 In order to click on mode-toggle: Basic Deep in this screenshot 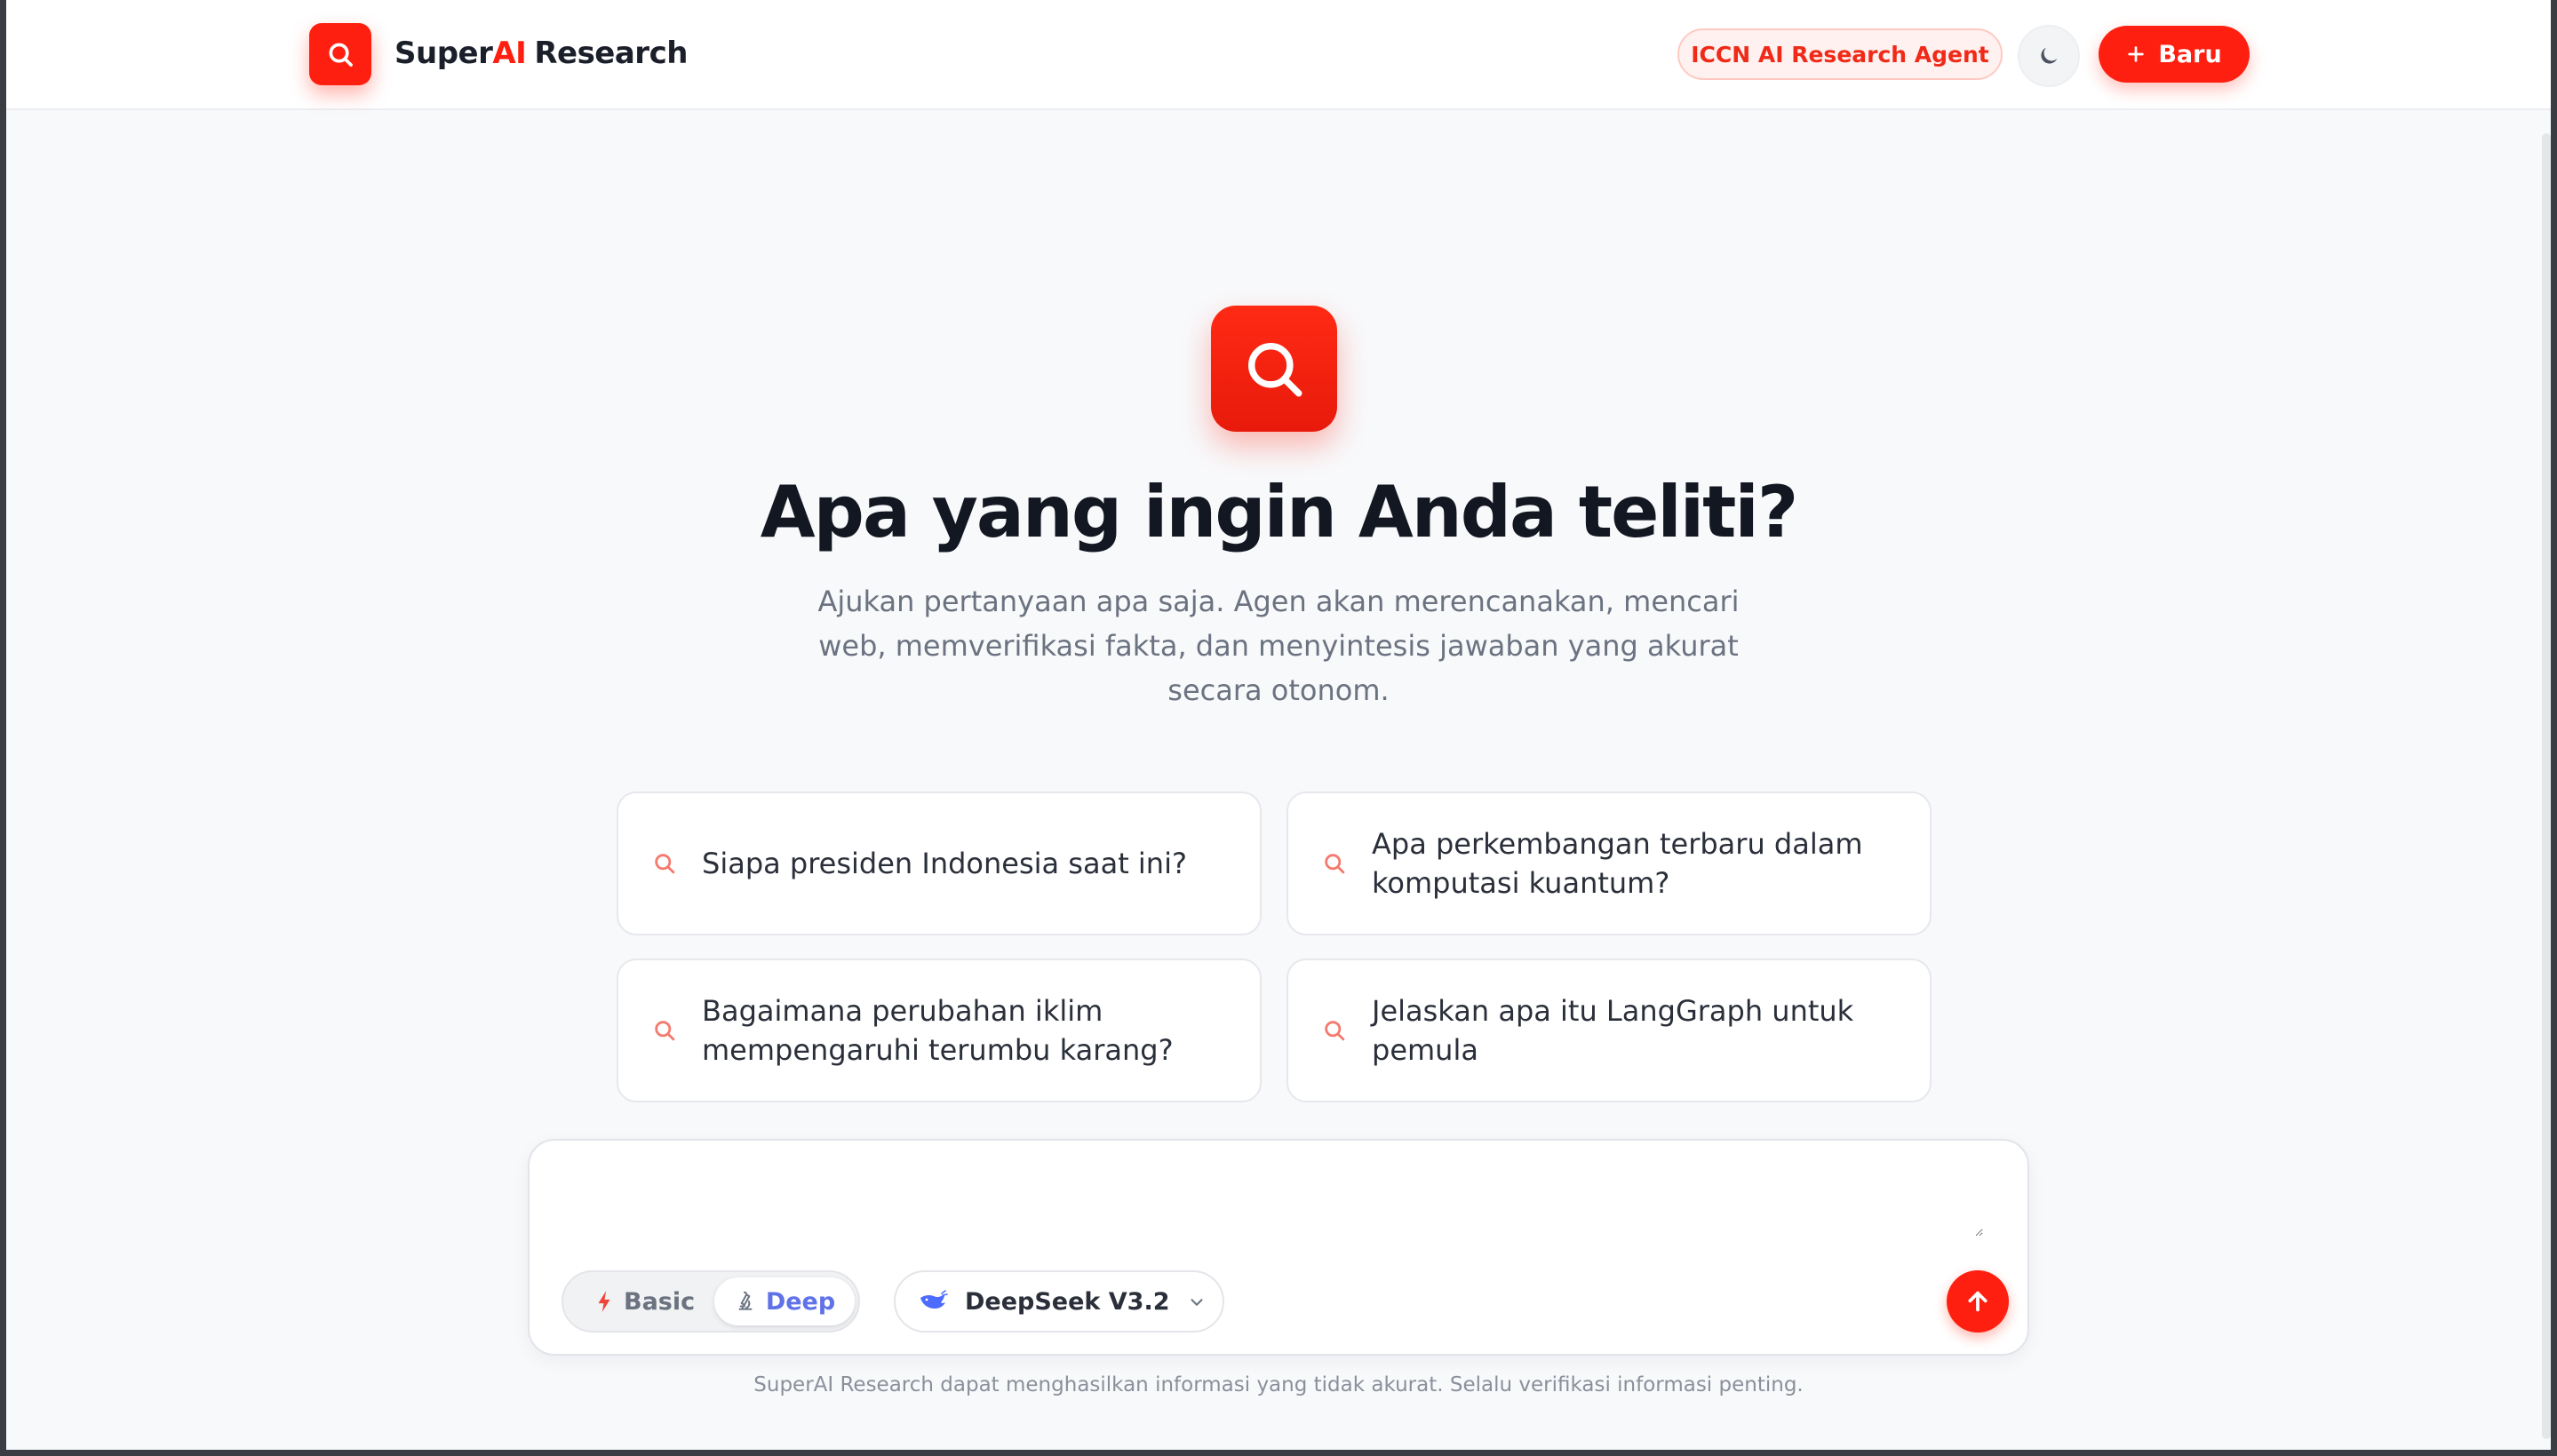, I will do `click(711, 1301)`.